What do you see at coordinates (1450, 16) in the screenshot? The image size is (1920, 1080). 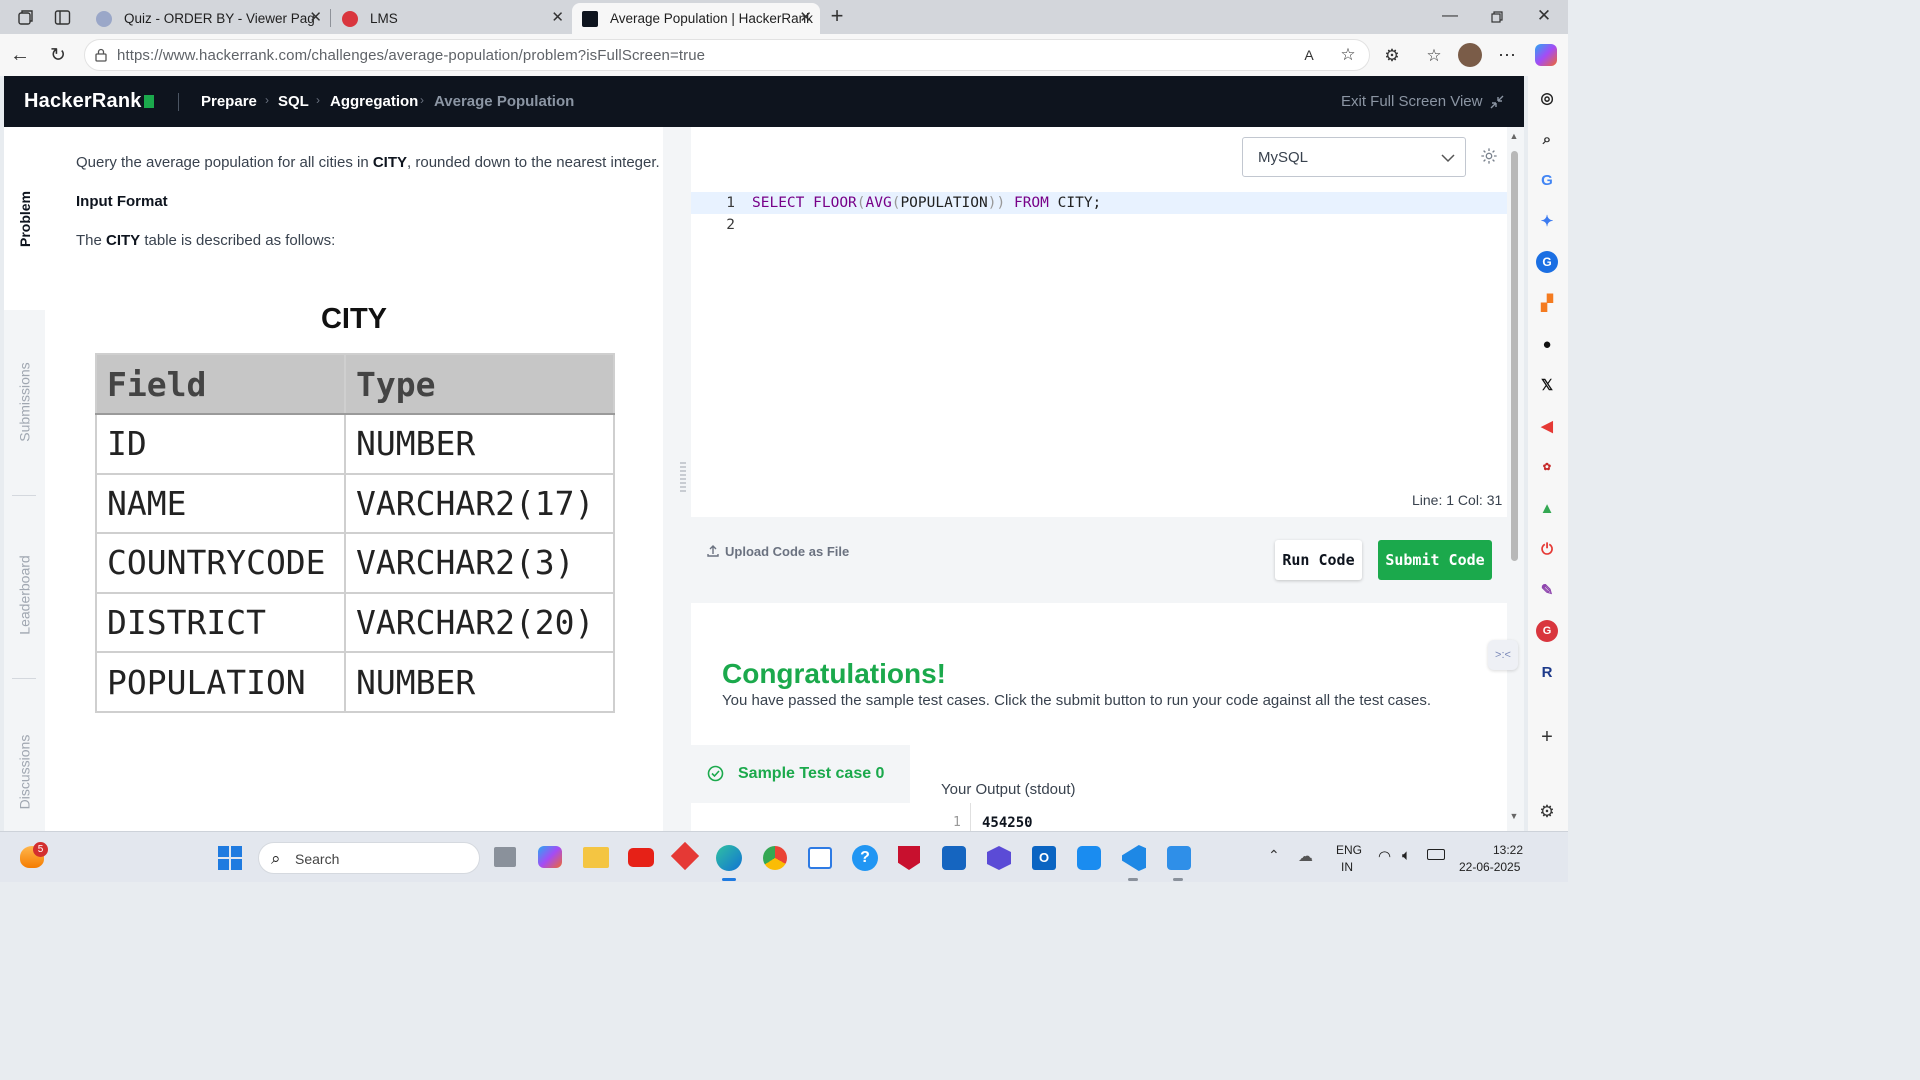 I see `minimize-icon: —` at bounding box center [1450, 16].